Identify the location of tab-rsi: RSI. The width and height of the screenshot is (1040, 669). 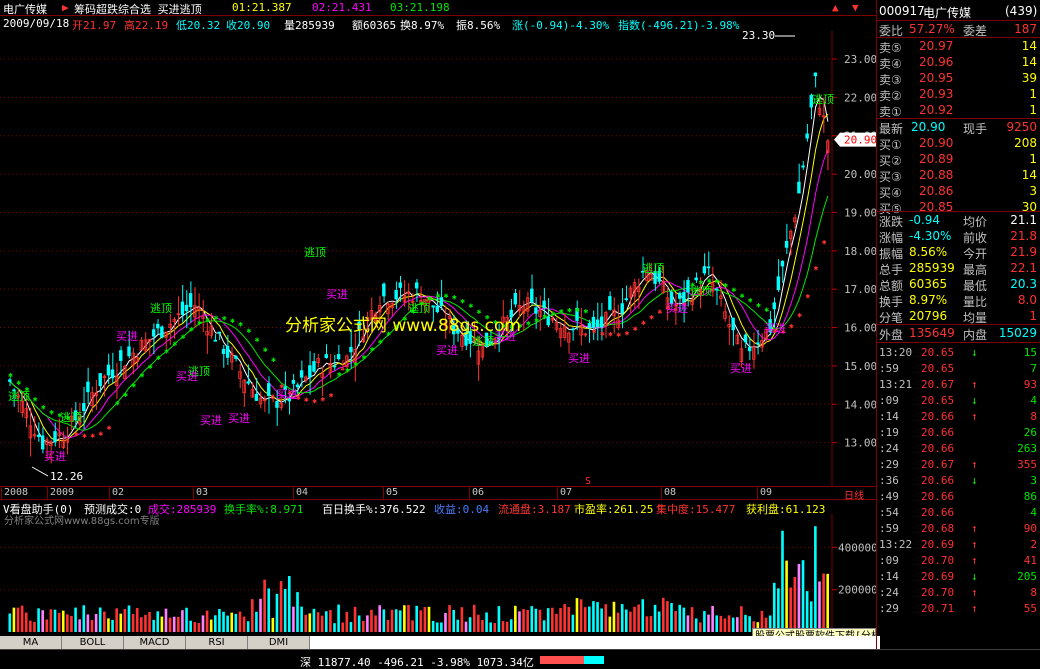
(217, 642).